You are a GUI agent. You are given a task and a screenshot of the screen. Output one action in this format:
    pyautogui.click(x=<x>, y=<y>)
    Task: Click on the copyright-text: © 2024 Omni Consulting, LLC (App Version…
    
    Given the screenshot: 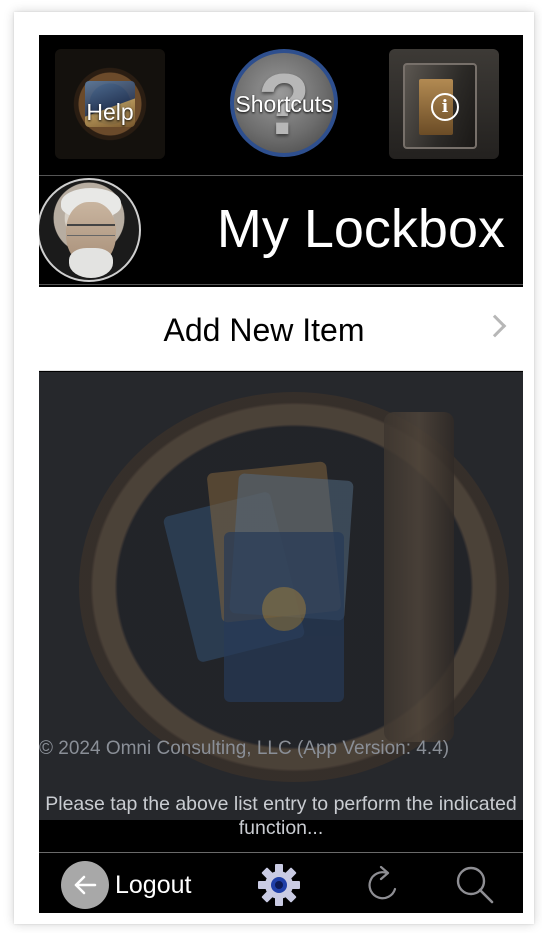 What is the action you would take?
    pyautogui.click(x=244, y=748)
    